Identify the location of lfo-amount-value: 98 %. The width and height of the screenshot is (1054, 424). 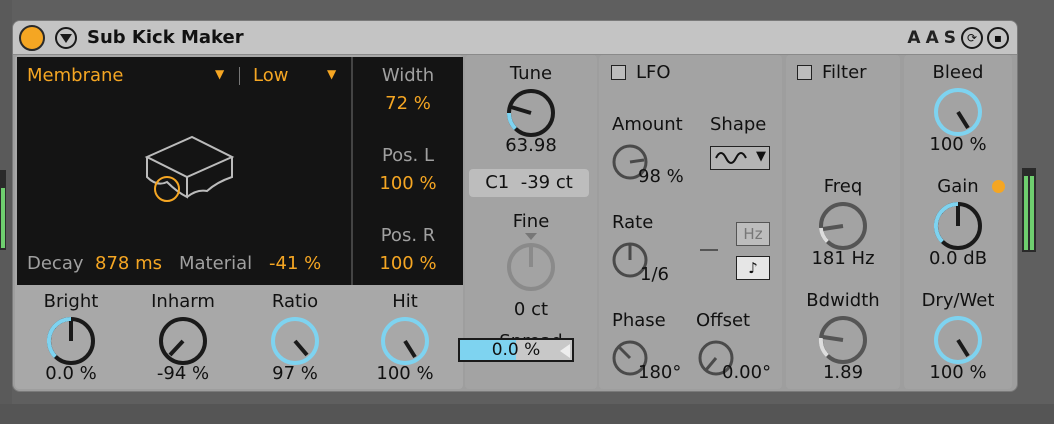
(661, 176).